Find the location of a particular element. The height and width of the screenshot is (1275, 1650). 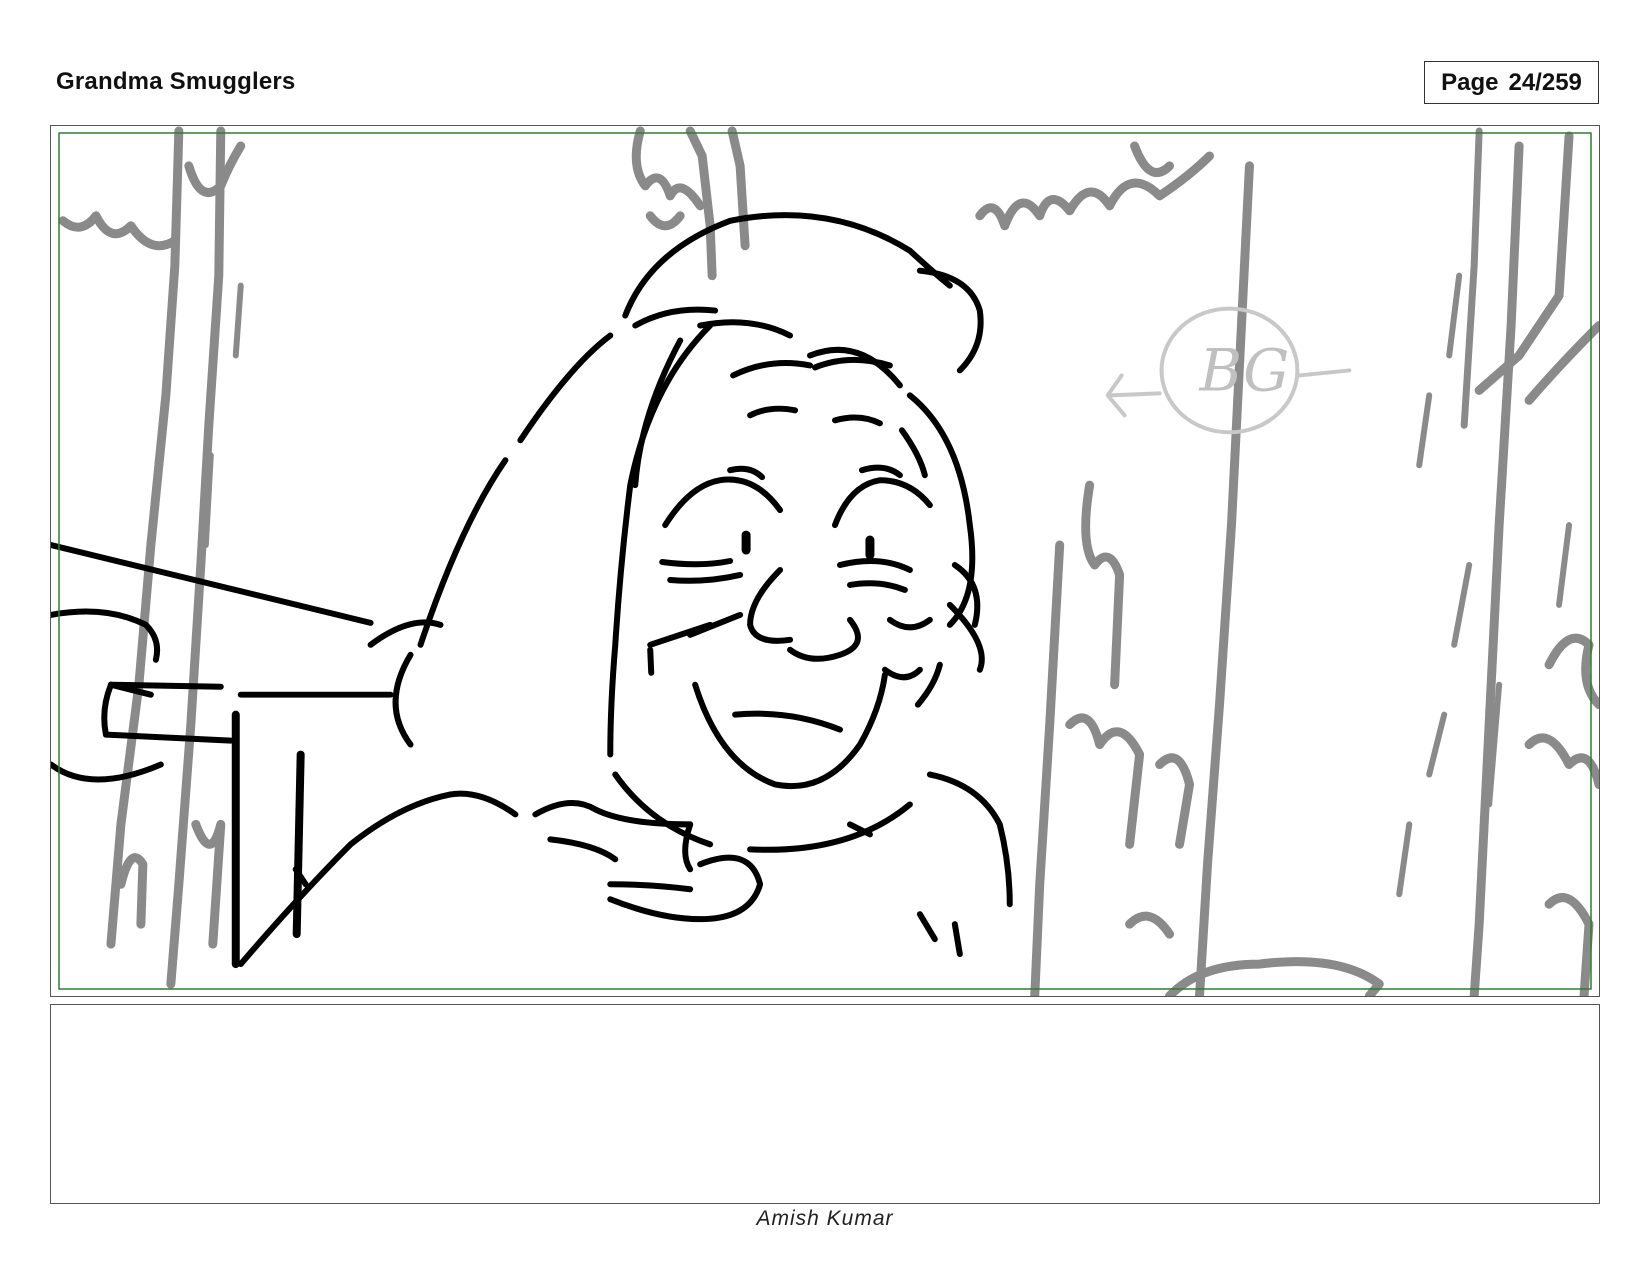

page-number: 24/259 is located at coordinates (1545, 82).